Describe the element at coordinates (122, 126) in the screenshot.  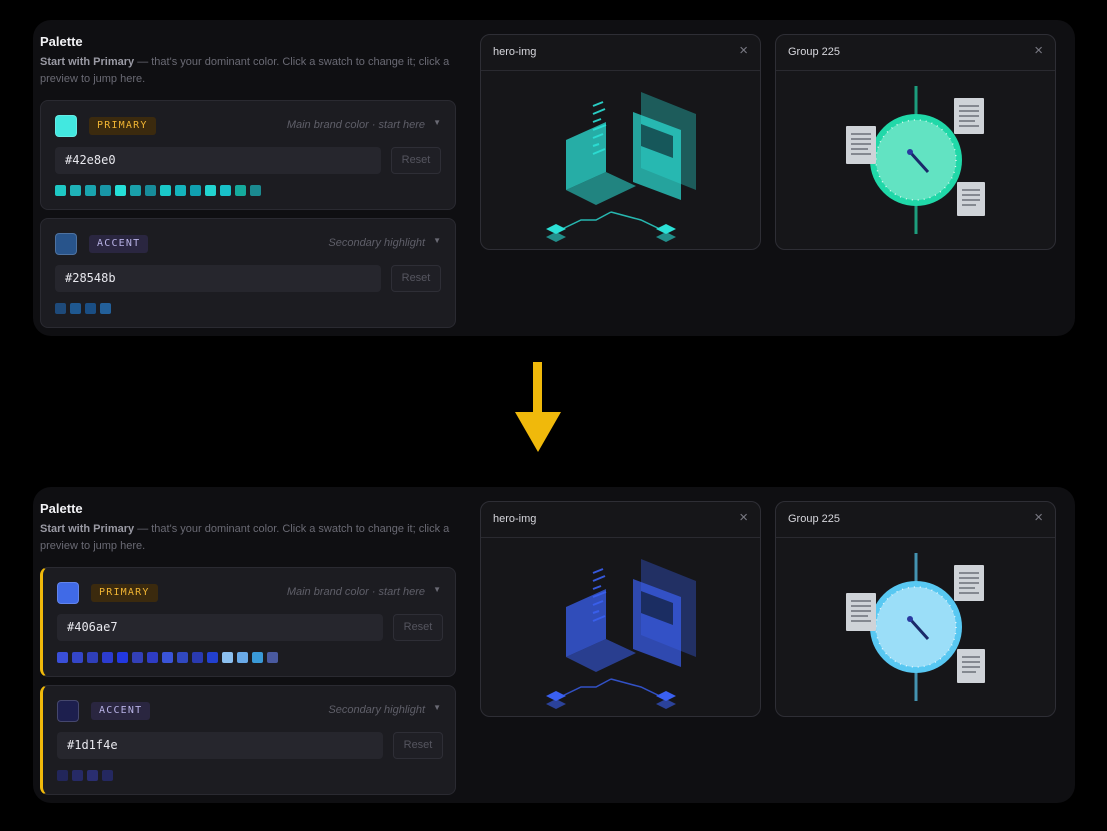
I see `primary-role-label: PRIMARY` at that location.